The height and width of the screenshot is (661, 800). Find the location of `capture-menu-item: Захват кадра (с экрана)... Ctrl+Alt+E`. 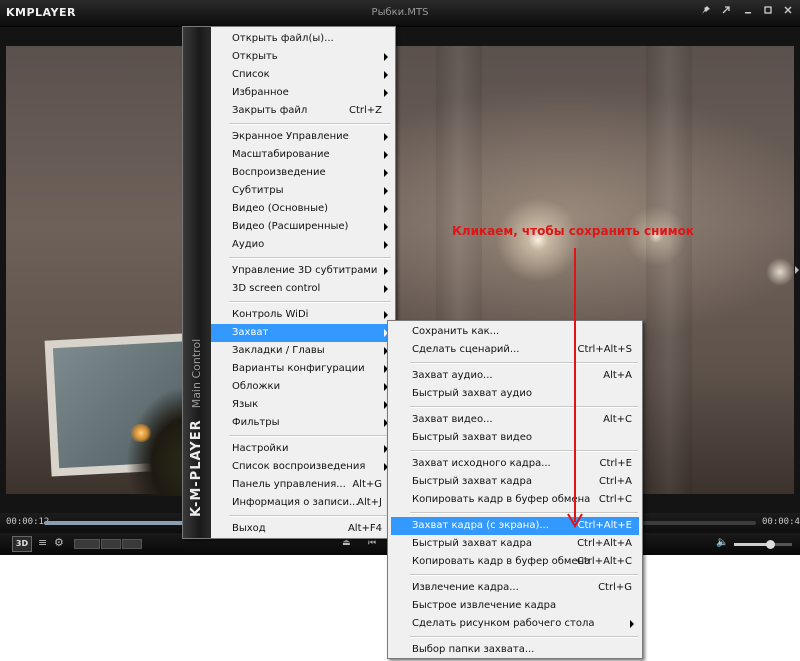

capture-menu-item: Захват кадра (с экрана)... Ctrl+Alt+E is located at coordinates (515, 526).